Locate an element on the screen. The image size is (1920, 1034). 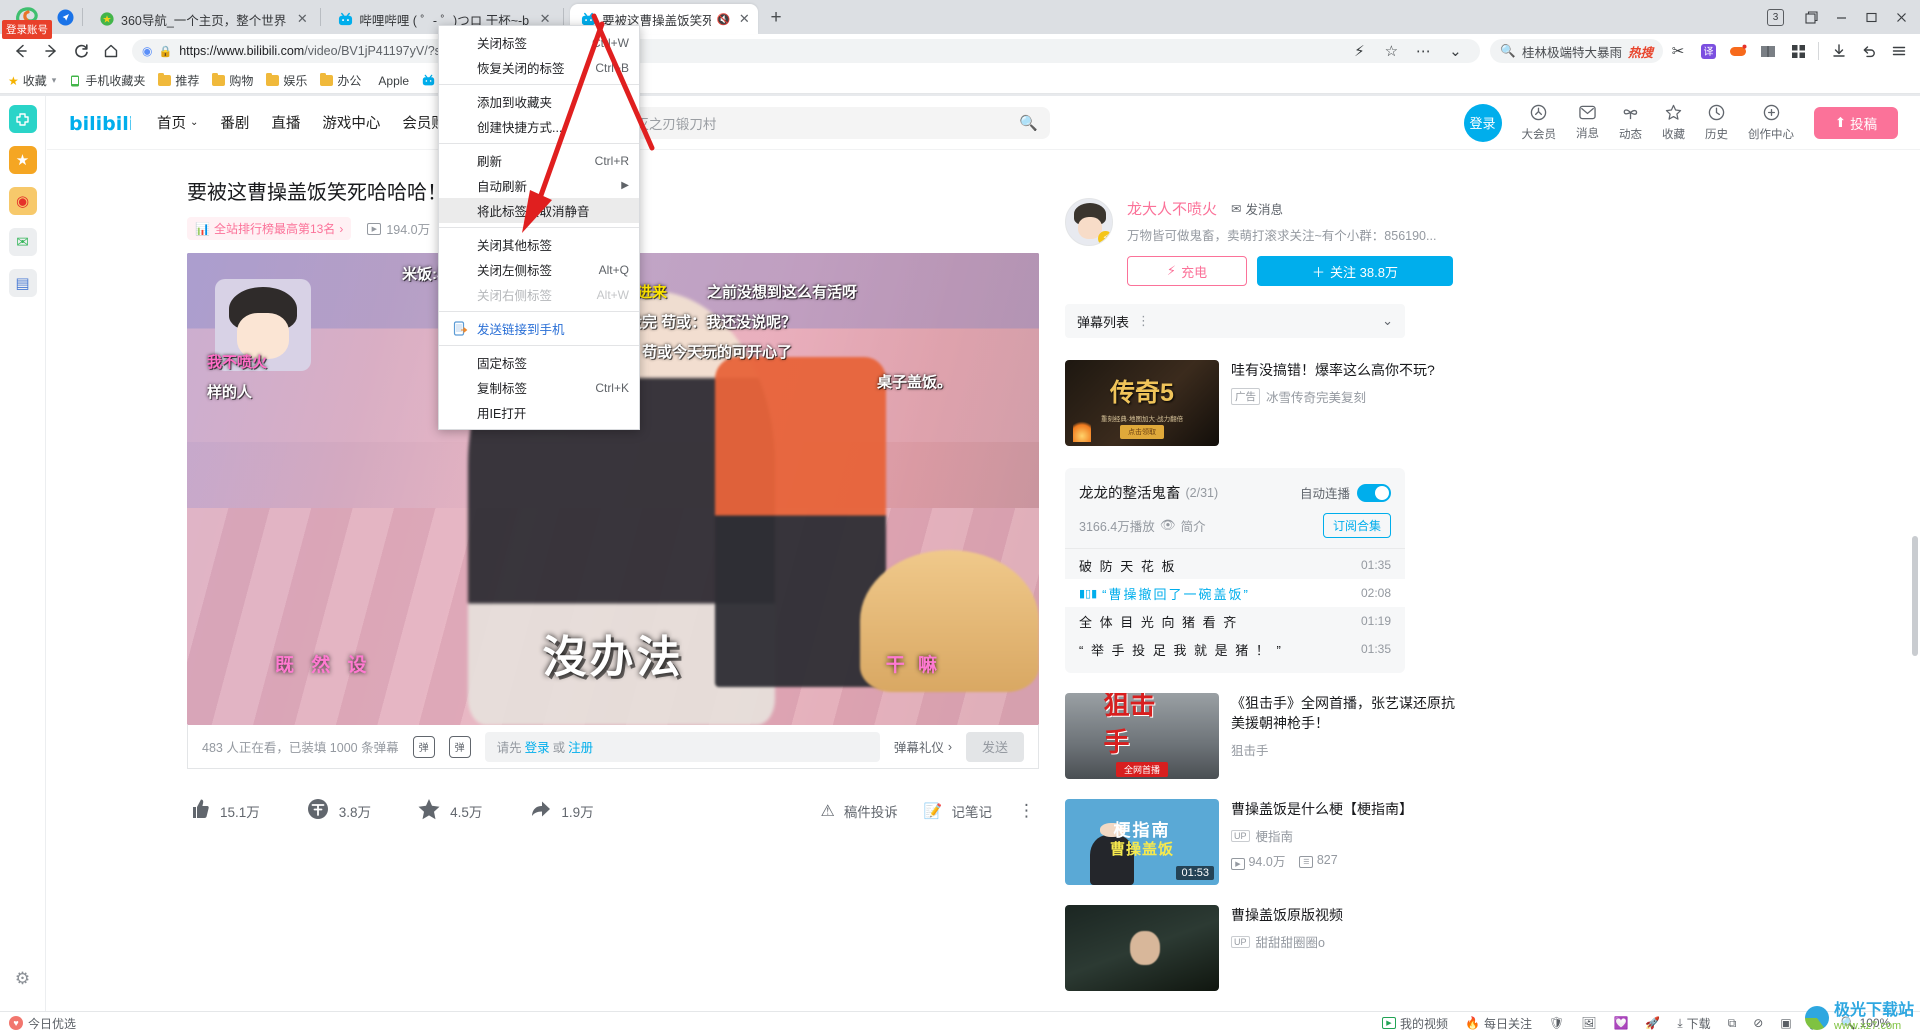
download-button: ⤓ 下载 is located at coordinates (1693, 1023).